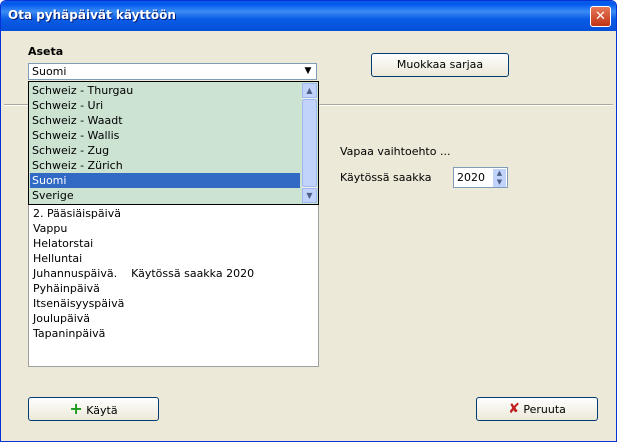 This screenshot has height=442, width=617. What do you see at coordinates (308, 71) in the screenshot?
I see `chevron-down-icon: ▼` at bounding box center [308, 71].